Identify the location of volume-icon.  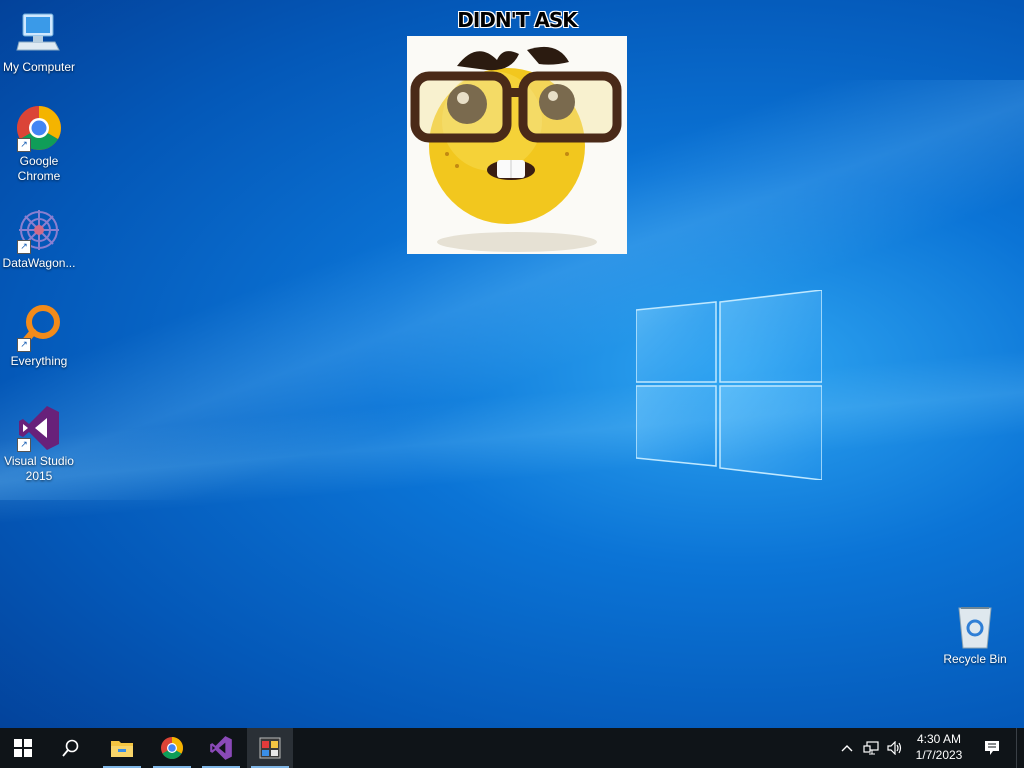
(894, 748).